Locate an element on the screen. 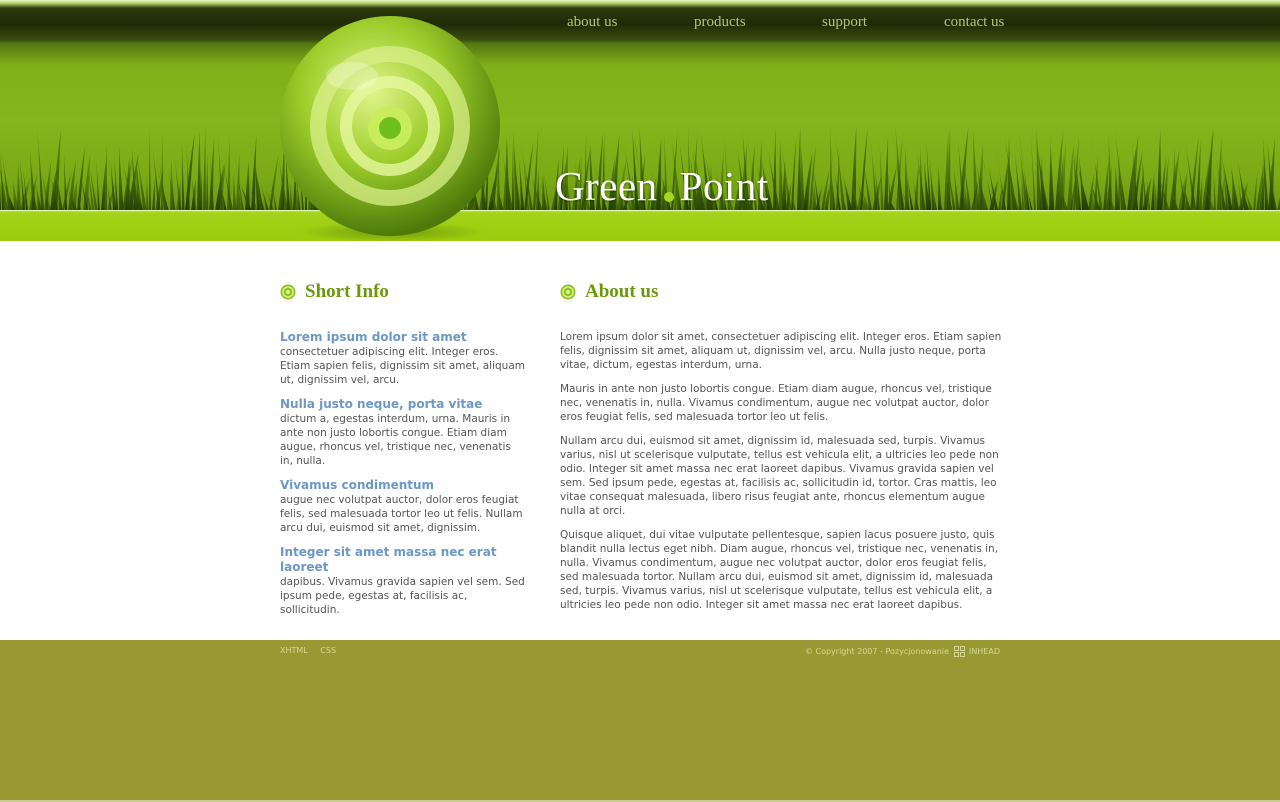  header-green-band is located at coordinates (640, 225).